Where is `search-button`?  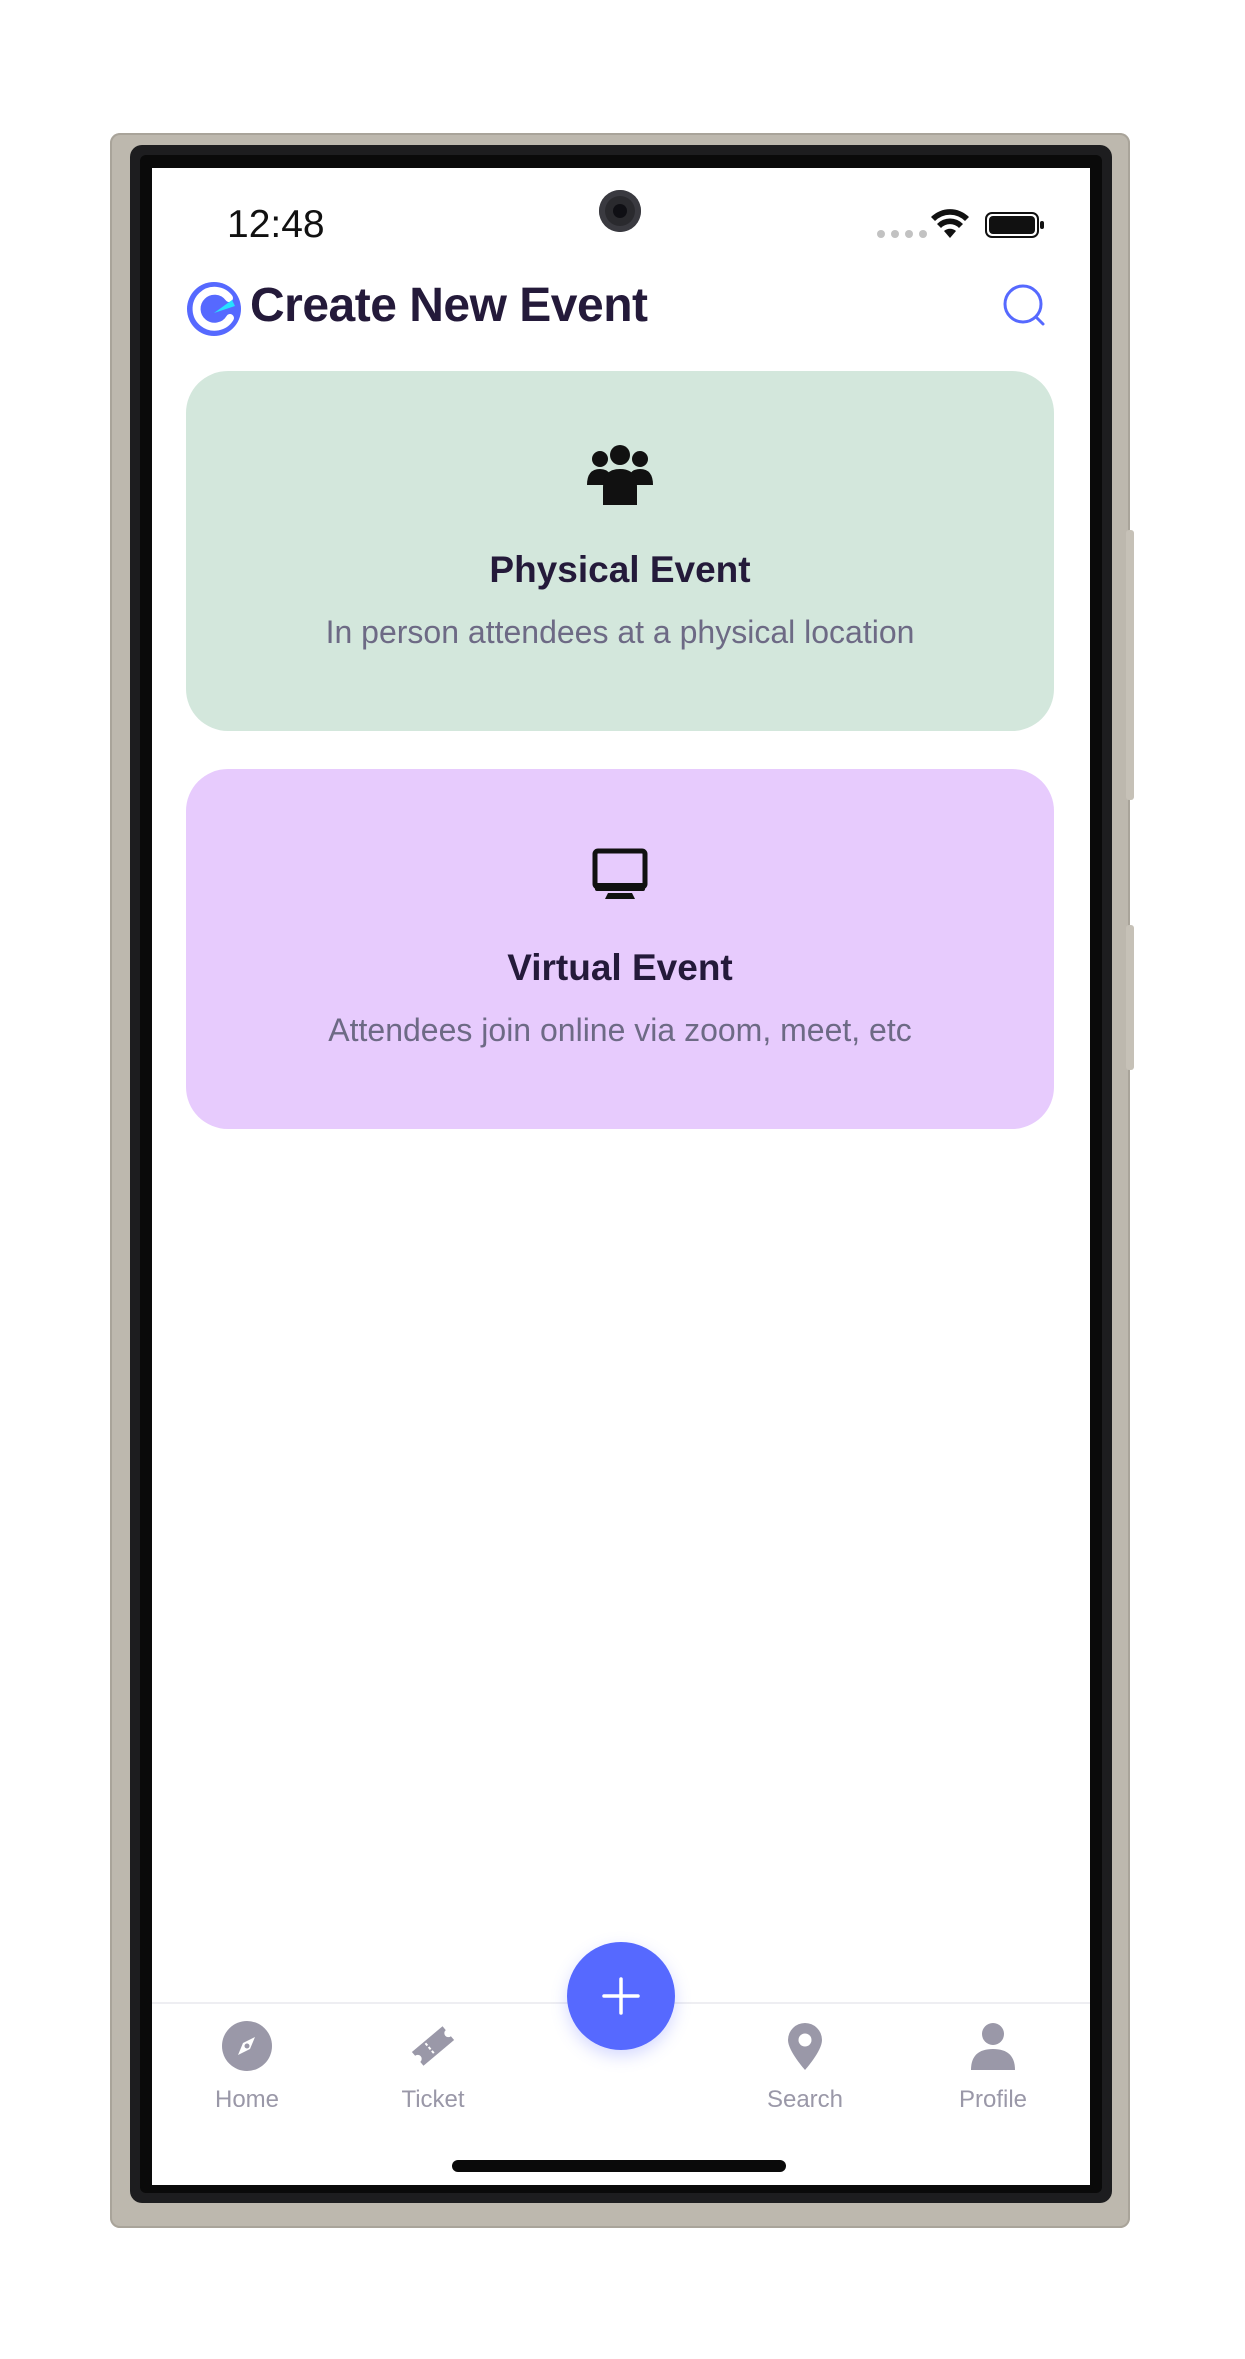
search-button is located at coordinates (1025, 306).